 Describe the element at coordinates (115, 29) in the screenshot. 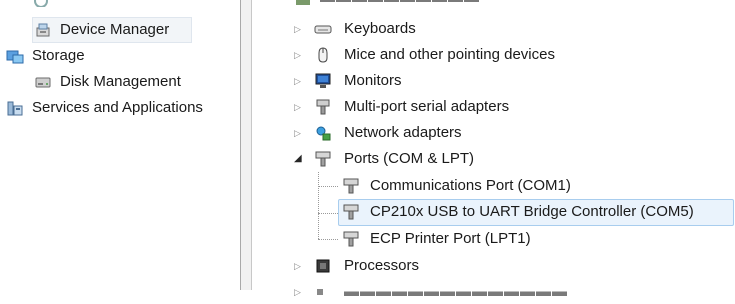

I see `tree-item-label: Device Manager` at that location.